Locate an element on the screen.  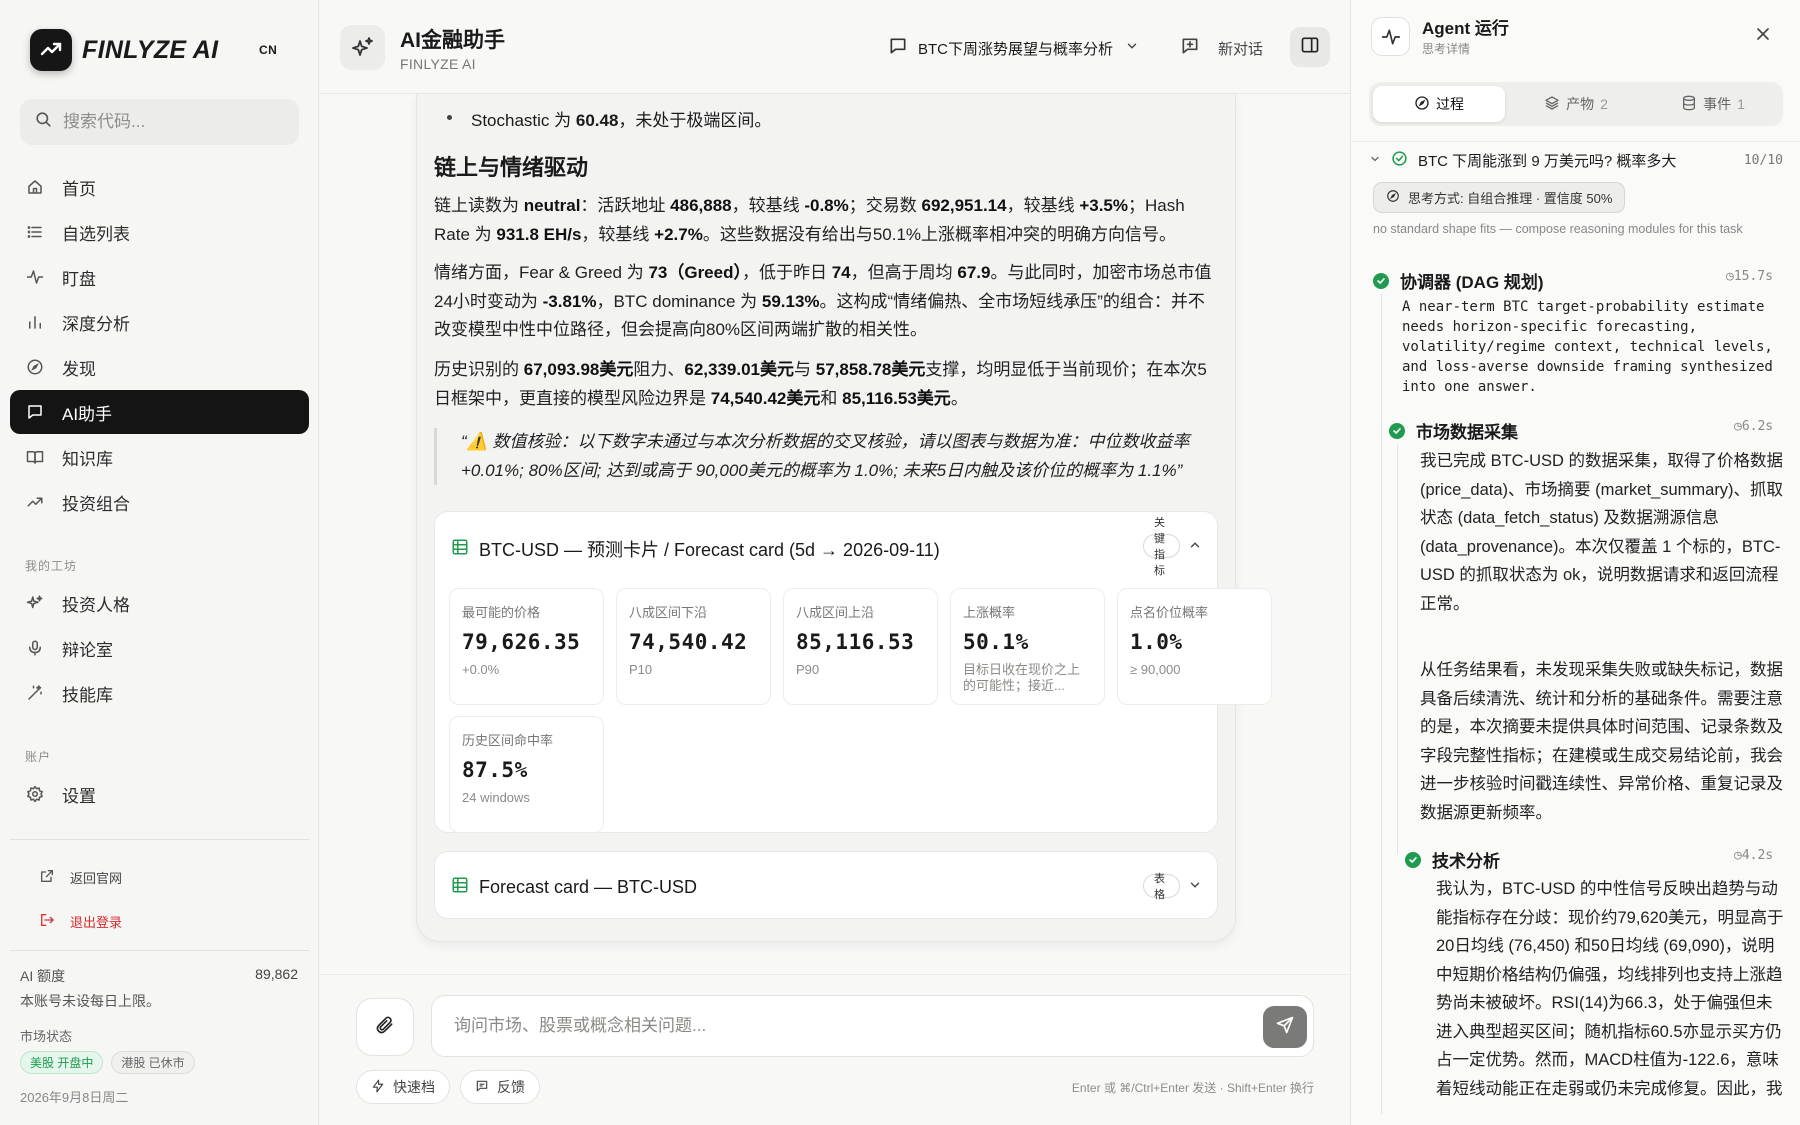
database-icon is located at coordinates (1689, 104).